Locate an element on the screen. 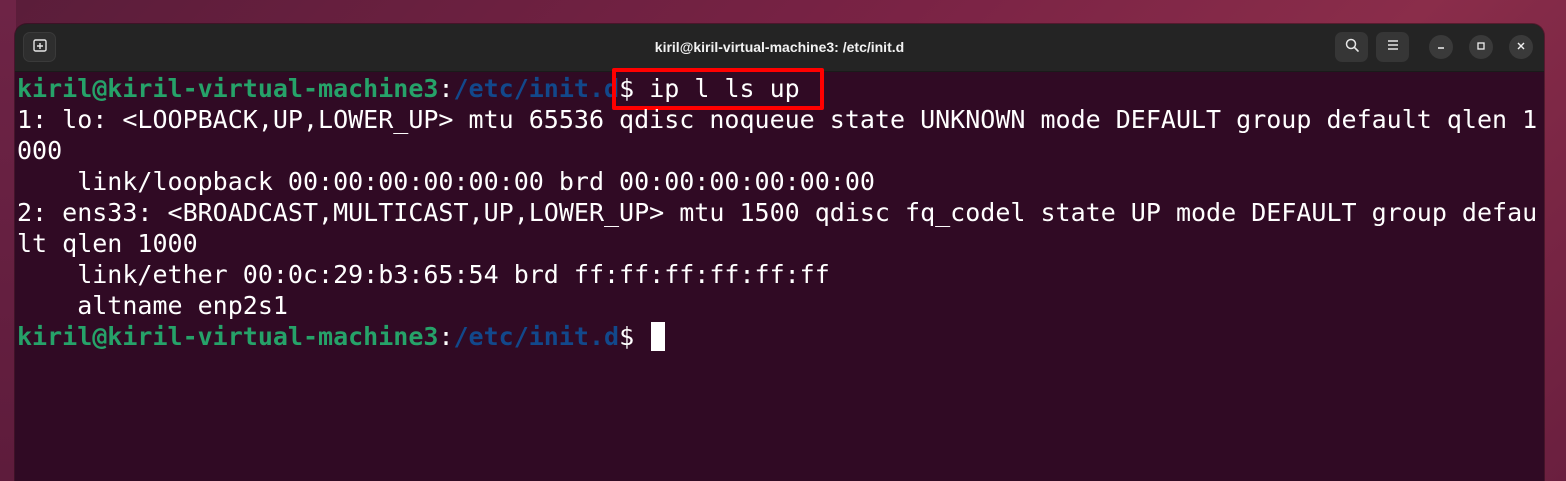  output-line: altname enp2s1 is located at coordinates (152, 305).